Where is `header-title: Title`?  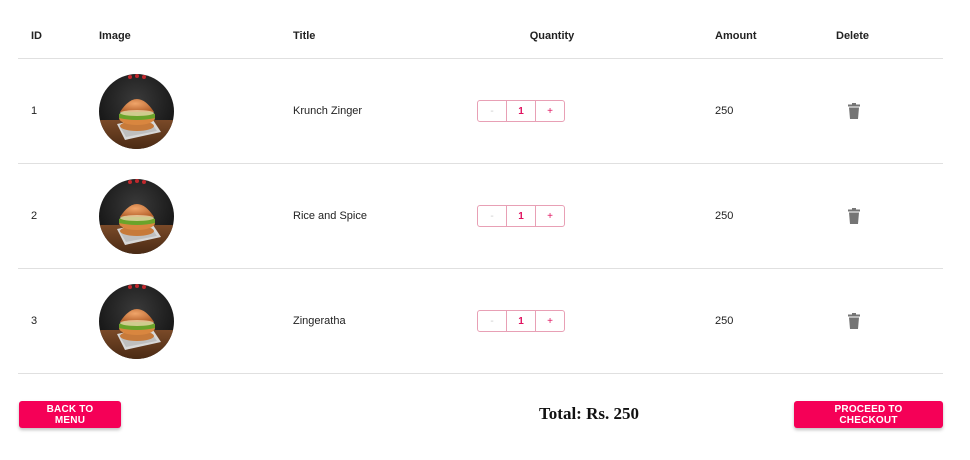
header-title: Title is located at coordinates (304, 36).